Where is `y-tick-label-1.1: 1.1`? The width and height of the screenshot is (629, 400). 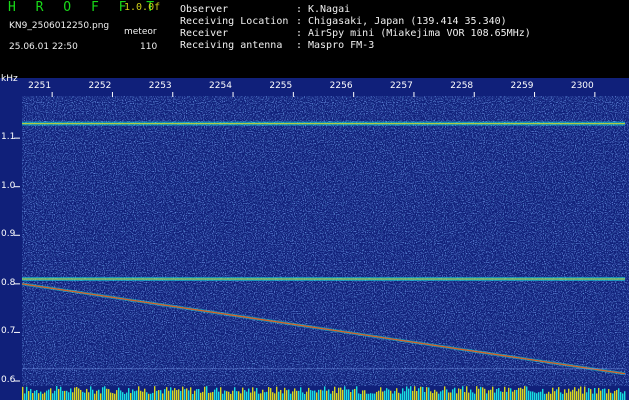
y-tick-label-1.1: 1.1 is located at coordinates (8, 137).